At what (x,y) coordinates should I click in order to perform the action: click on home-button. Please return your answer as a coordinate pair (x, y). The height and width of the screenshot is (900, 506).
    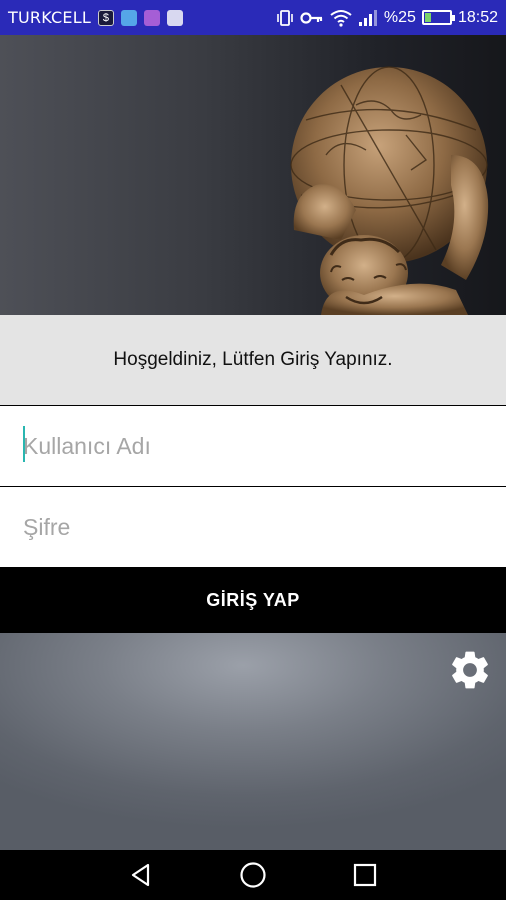
    Looking at the image, I should click on (253, 875).